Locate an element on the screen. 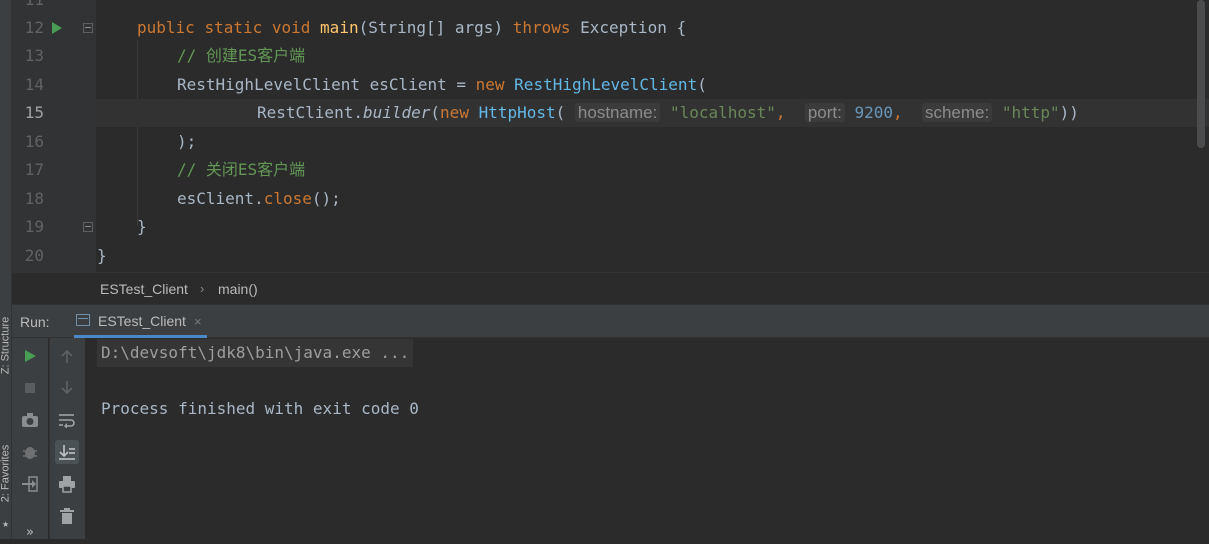 This screenshot has height=544, width=1209. console-line: Process finished with exit code 0 is located at coordinates (260, 408).